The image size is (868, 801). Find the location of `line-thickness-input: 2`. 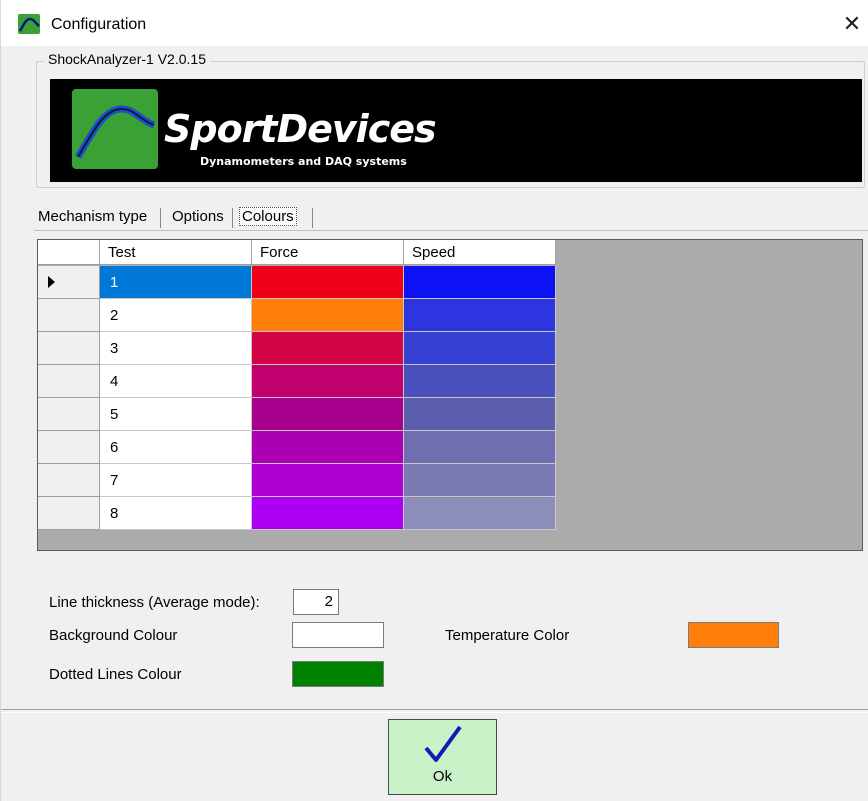

line-thickness-input: 2 is located at coordinates (316, 602).